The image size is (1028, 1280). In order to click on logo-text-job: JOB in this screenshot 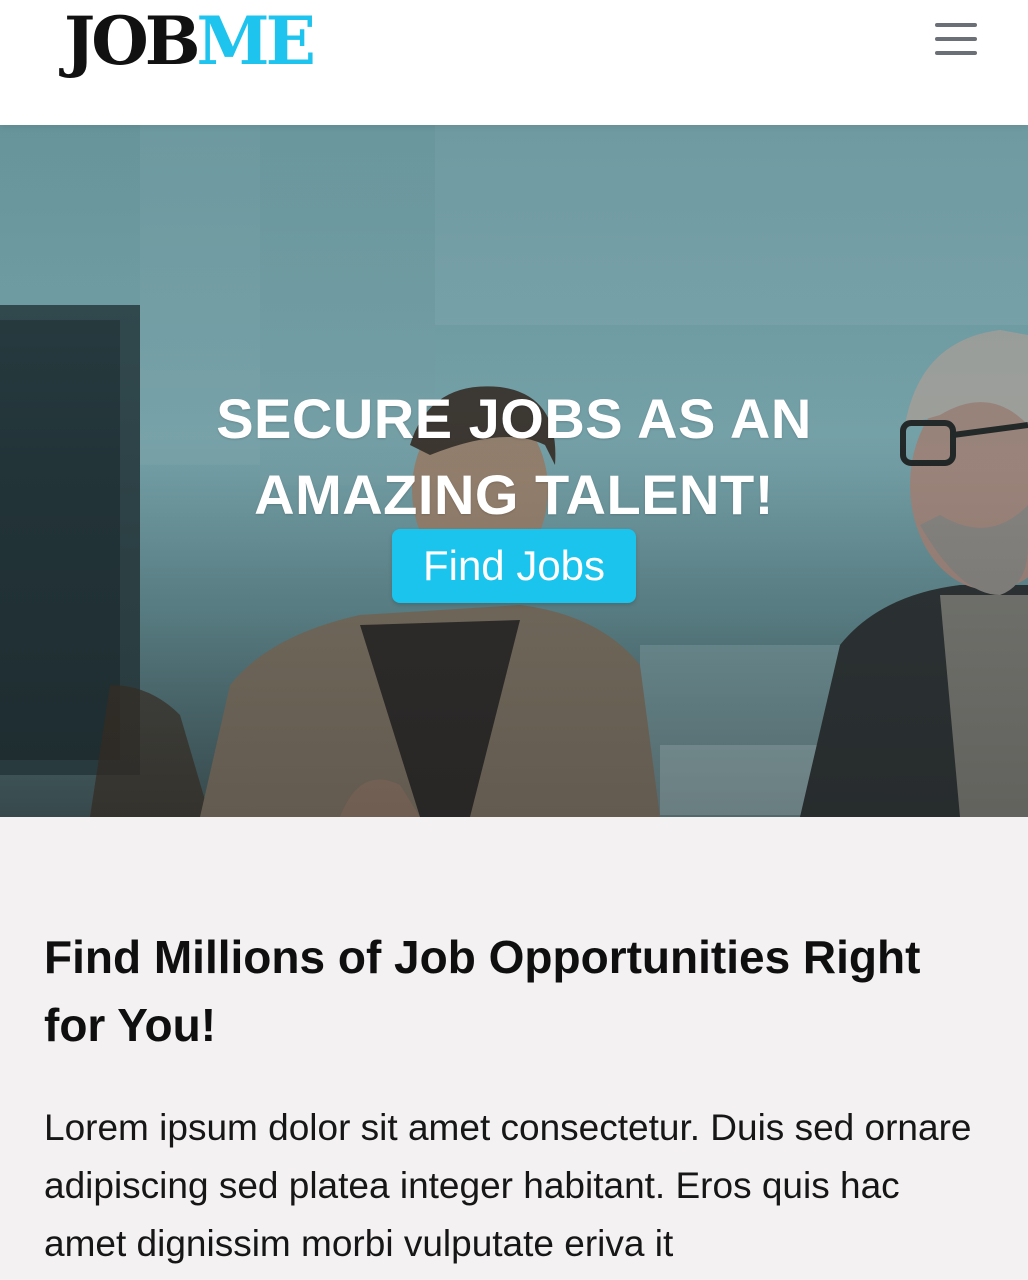, I will do `click(132, 41)`.